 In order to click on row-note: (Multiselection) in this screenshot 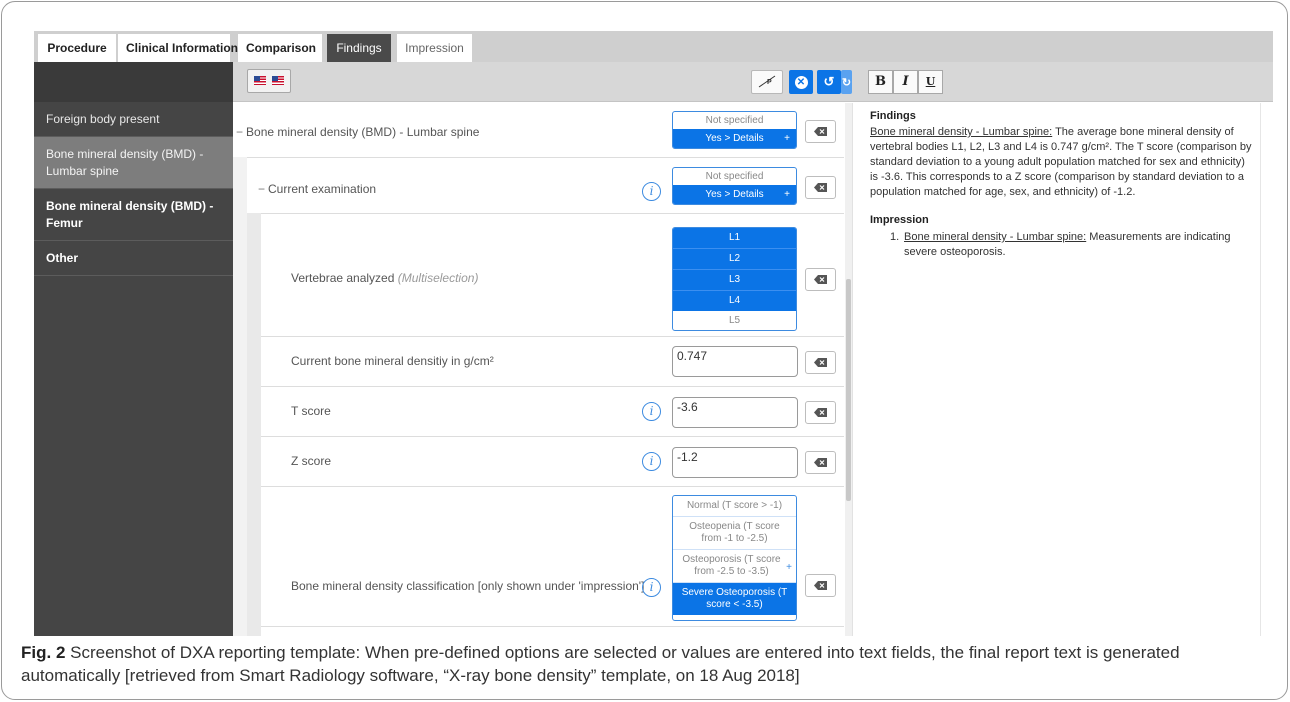, I will do `click(438, 278)`.